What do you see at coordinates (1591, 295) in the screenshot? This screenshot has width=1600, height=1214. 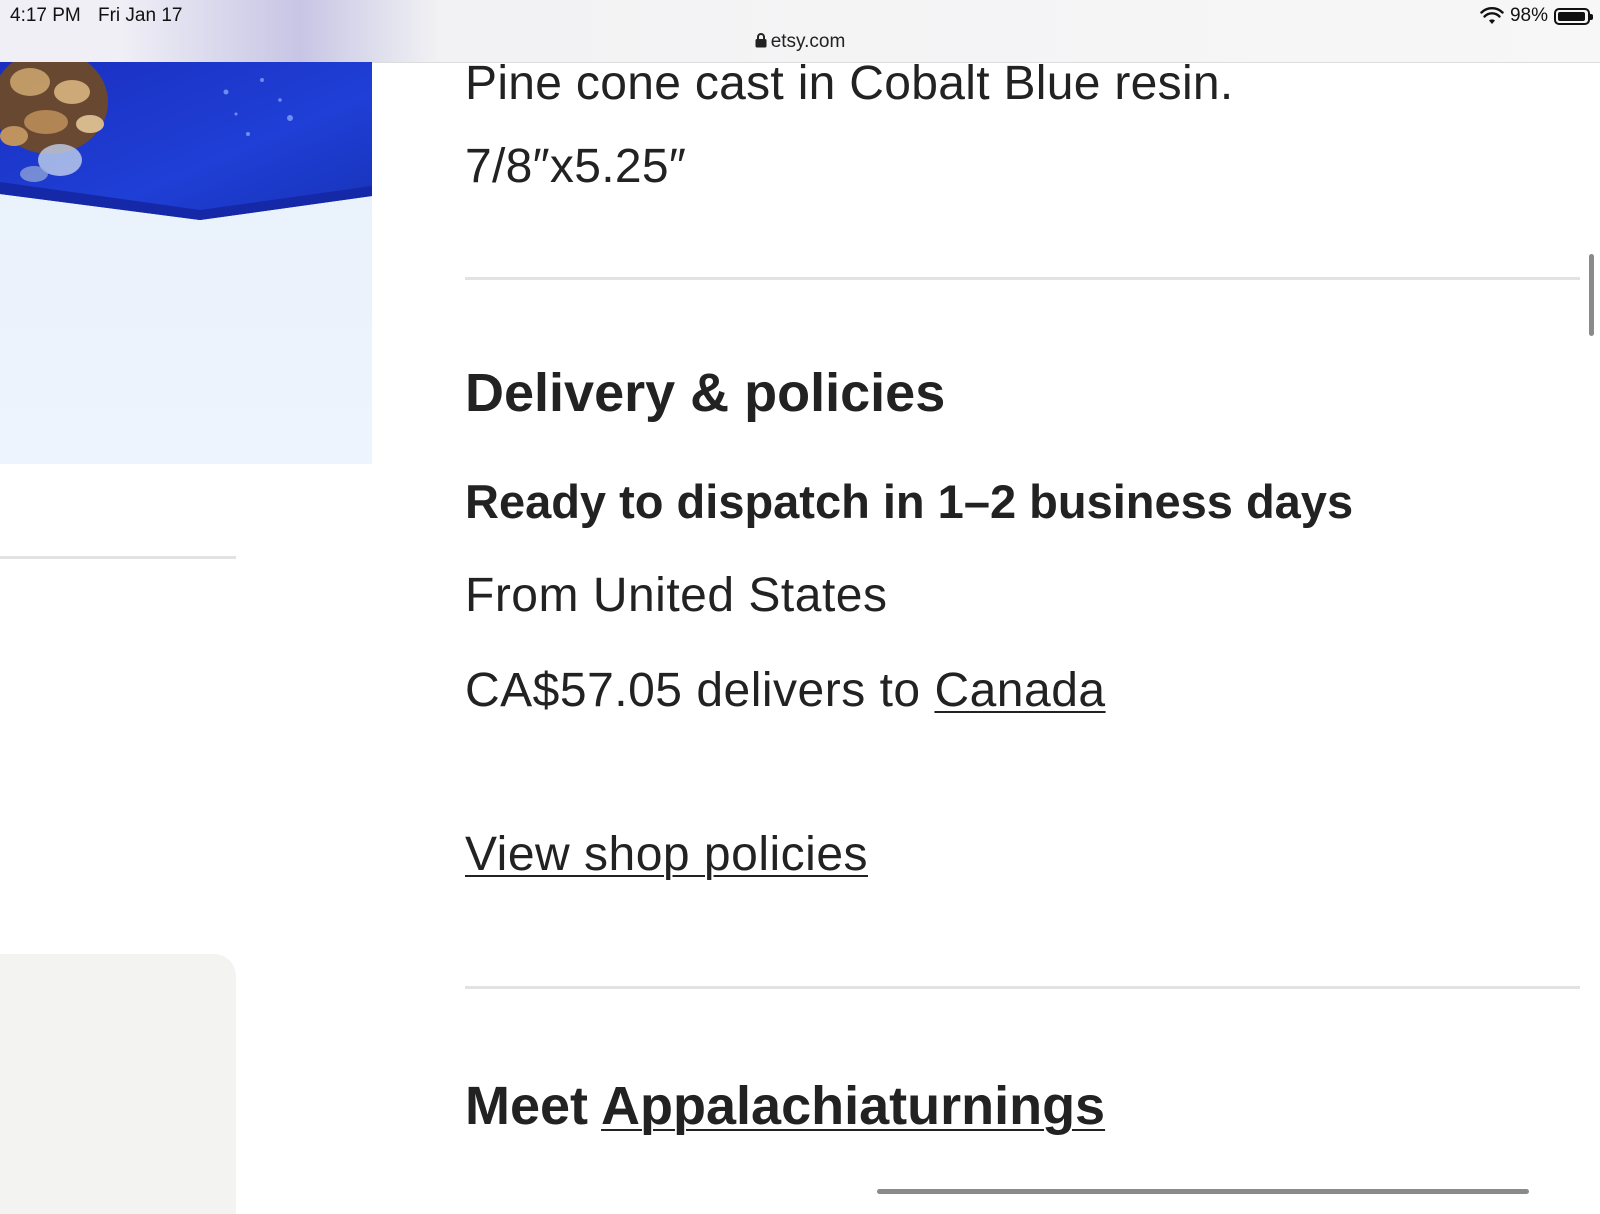 I see `vertical-scrollbar` at bounding box center [1591, 295].